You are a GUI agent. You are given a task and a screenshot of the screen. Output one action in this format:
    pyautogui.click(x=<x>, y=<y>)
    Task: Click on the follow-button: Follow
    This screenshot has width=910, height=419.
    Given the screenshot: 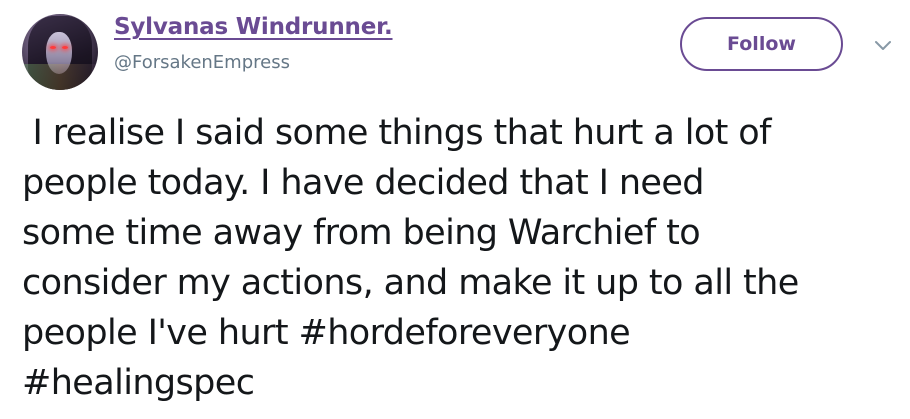 What is the action you would take?
    pyautogui.click(x=761, y=44)
    